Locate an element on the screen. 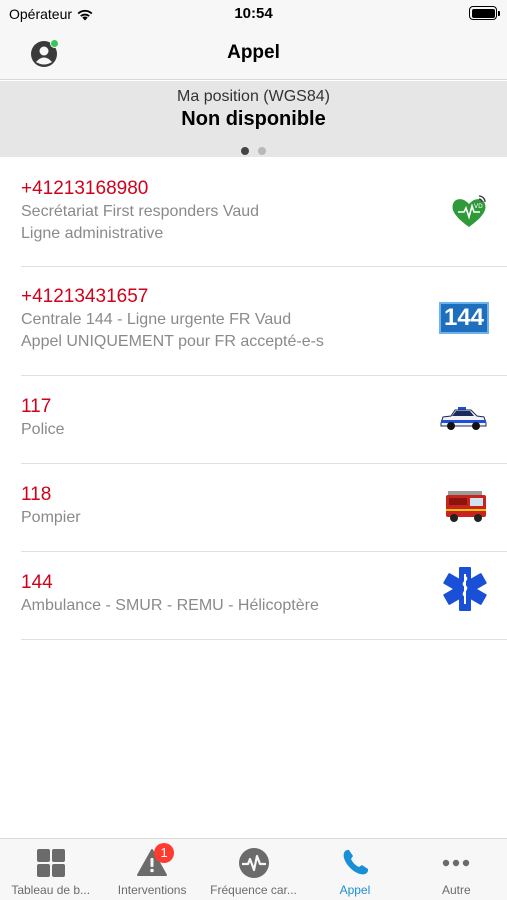  dashboard-icon is located at coordinates (50, 863).